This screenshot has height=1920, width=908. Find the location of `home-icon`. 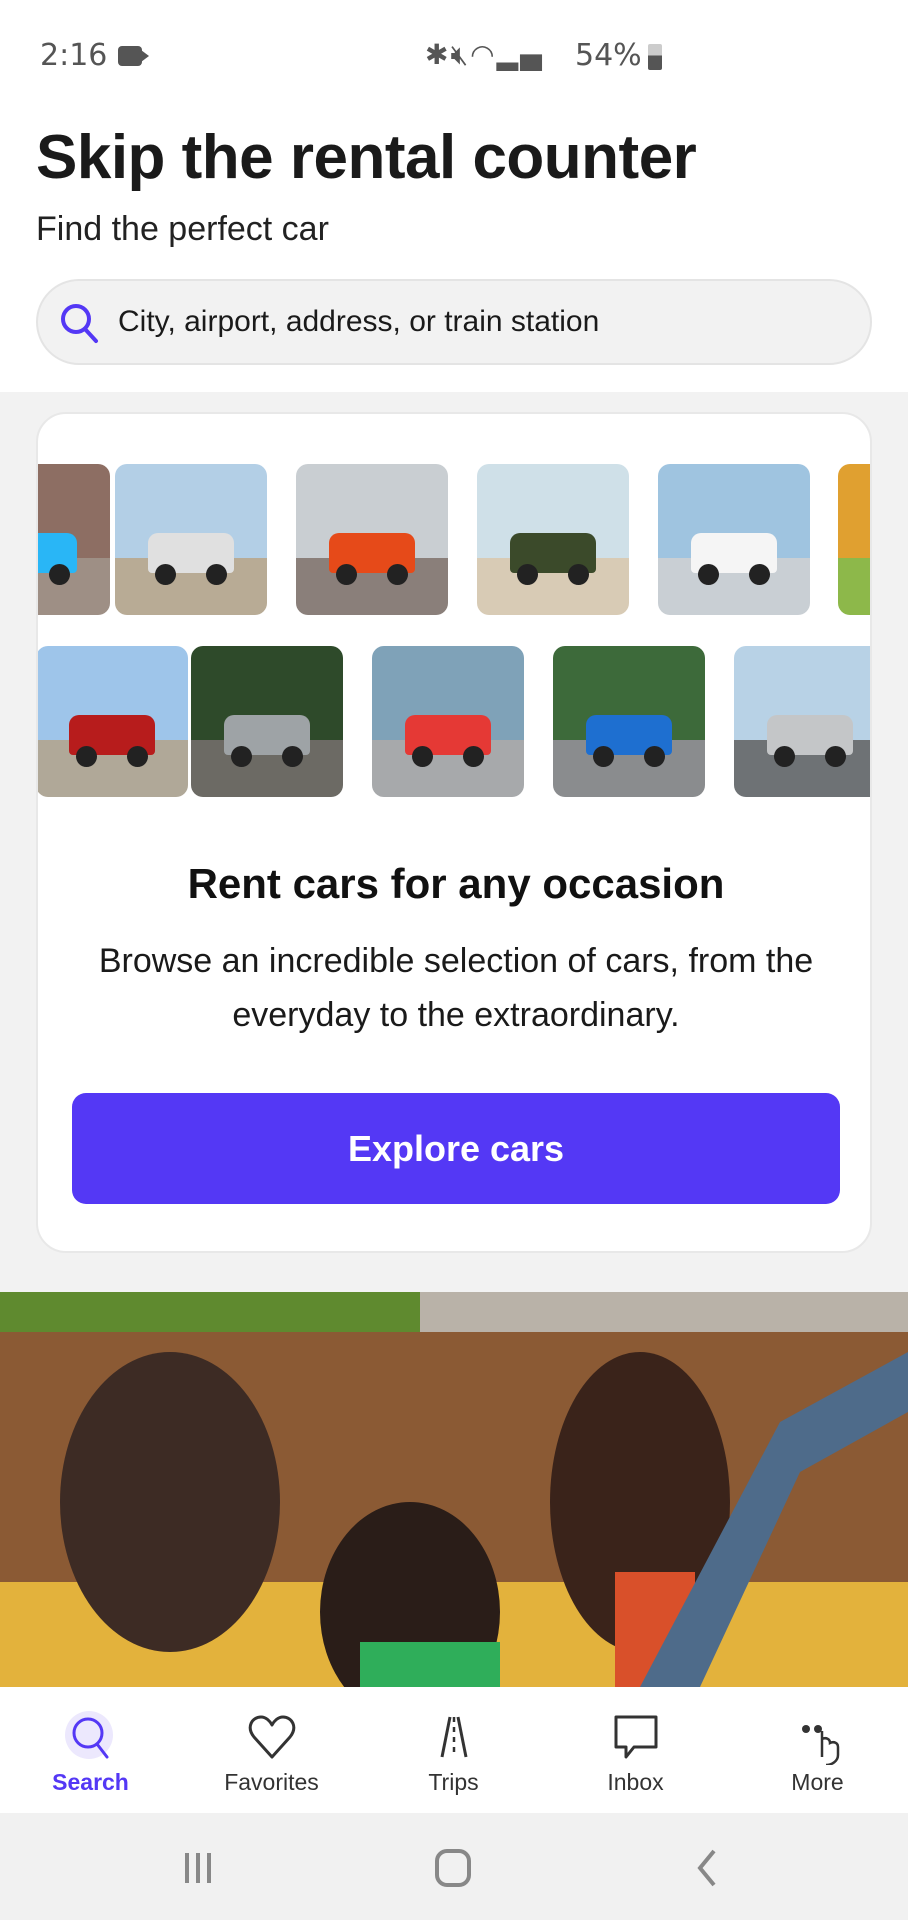

home-icon is located at coordinates (453, 1868).